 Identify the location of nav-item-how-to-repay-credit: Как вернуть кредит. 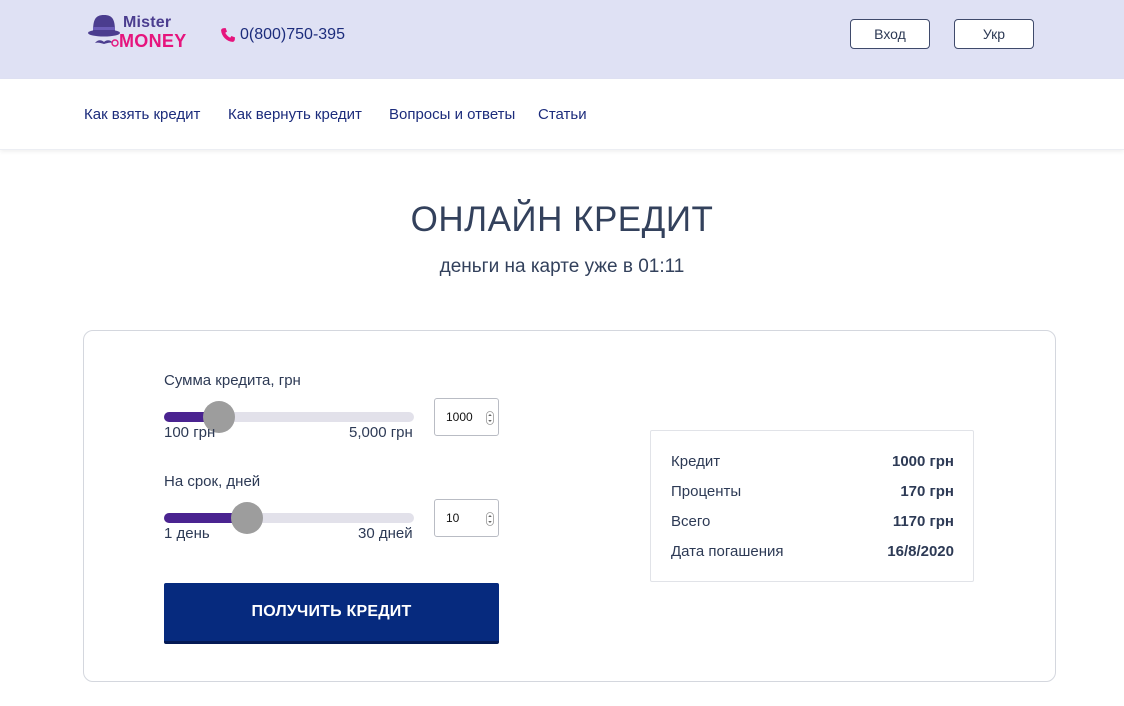
(295, 114).